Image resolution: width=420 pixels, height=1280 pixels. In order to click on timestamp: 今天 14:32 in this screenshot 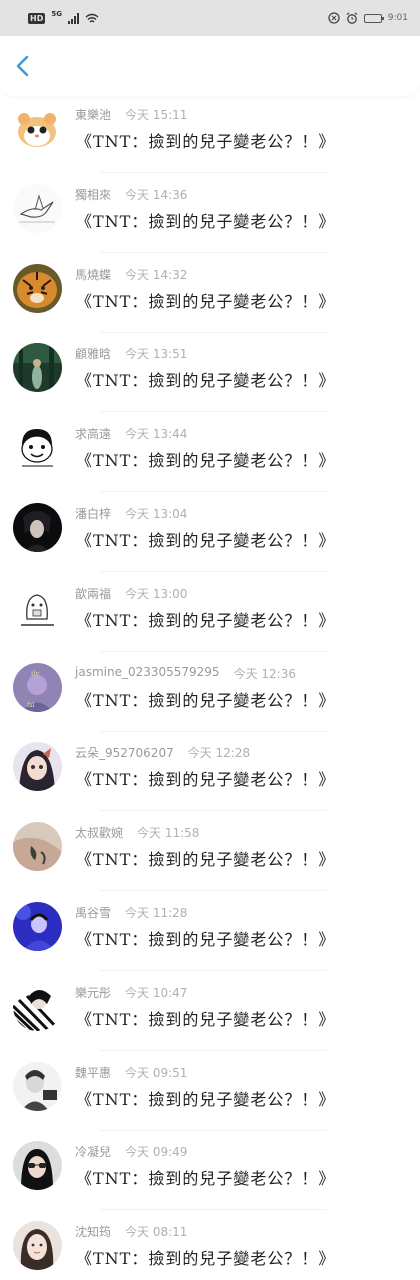, I will do `click(156, 274)`.